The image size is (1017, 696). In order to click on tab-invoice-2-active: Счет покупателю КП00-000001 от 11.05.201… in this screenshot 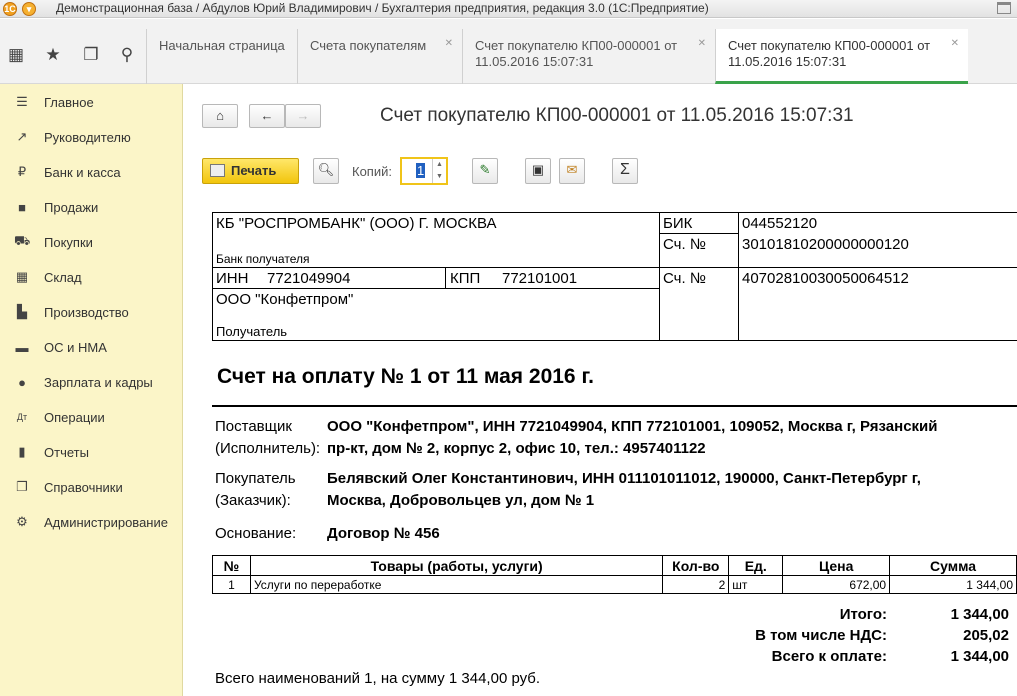, I will do `click(841, 56)`.